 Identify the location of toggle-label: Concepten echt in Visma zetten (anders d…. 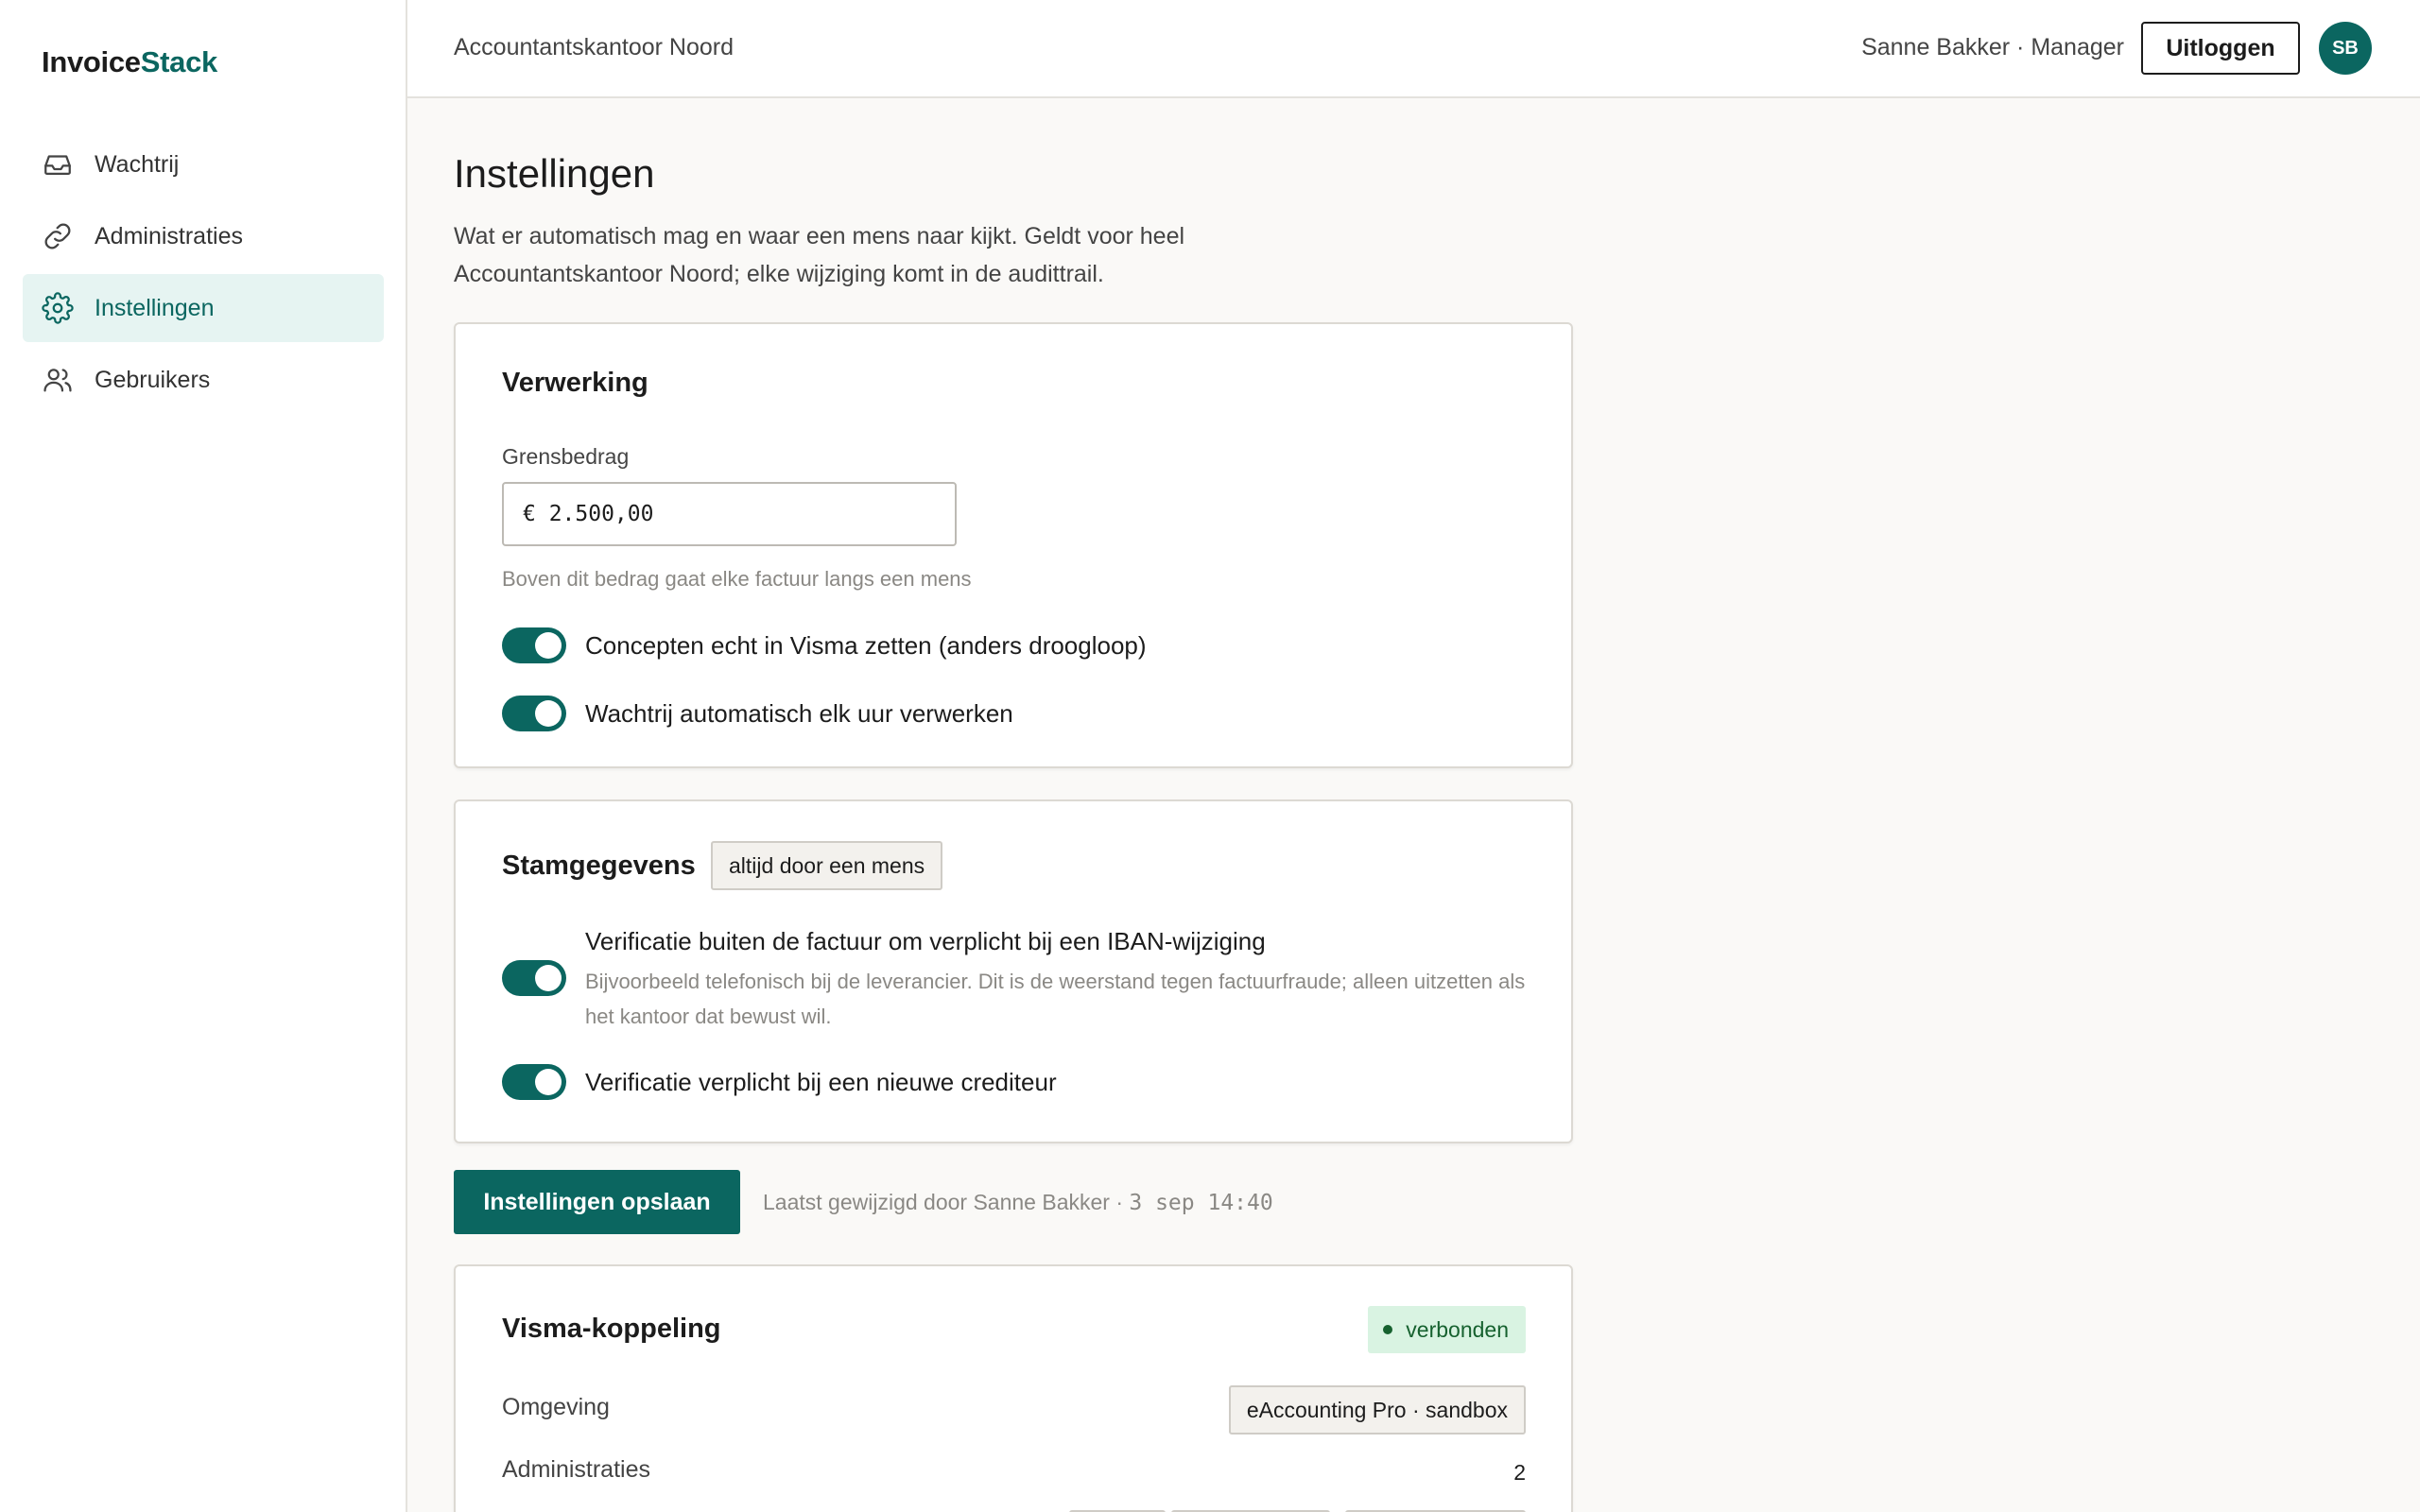
(866, 645).